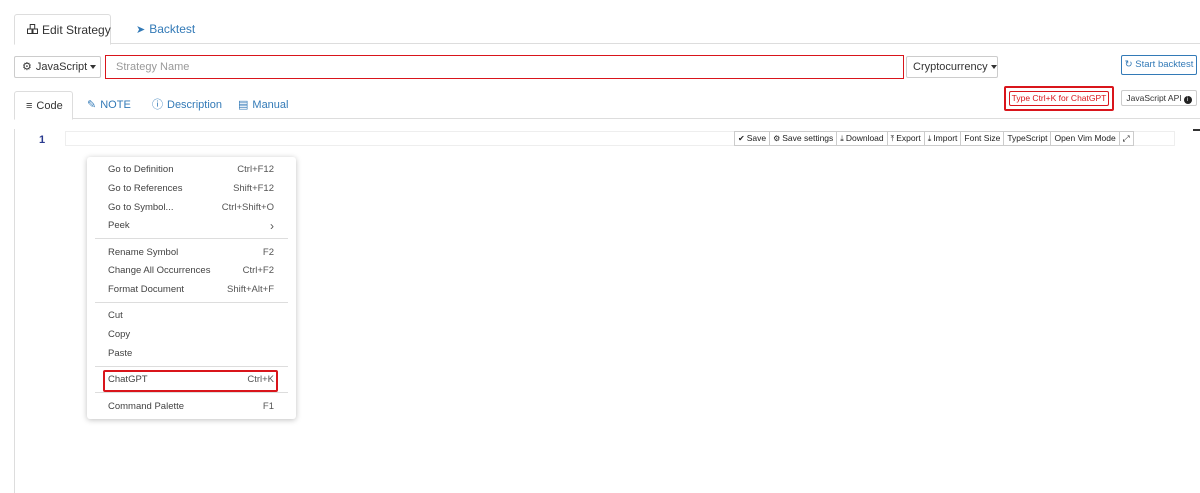 This screenshot has width=1200, height=493. Describe the element at coordinates (92, 105) in the screenshot. I see `edit-icon: ✎` at that location.